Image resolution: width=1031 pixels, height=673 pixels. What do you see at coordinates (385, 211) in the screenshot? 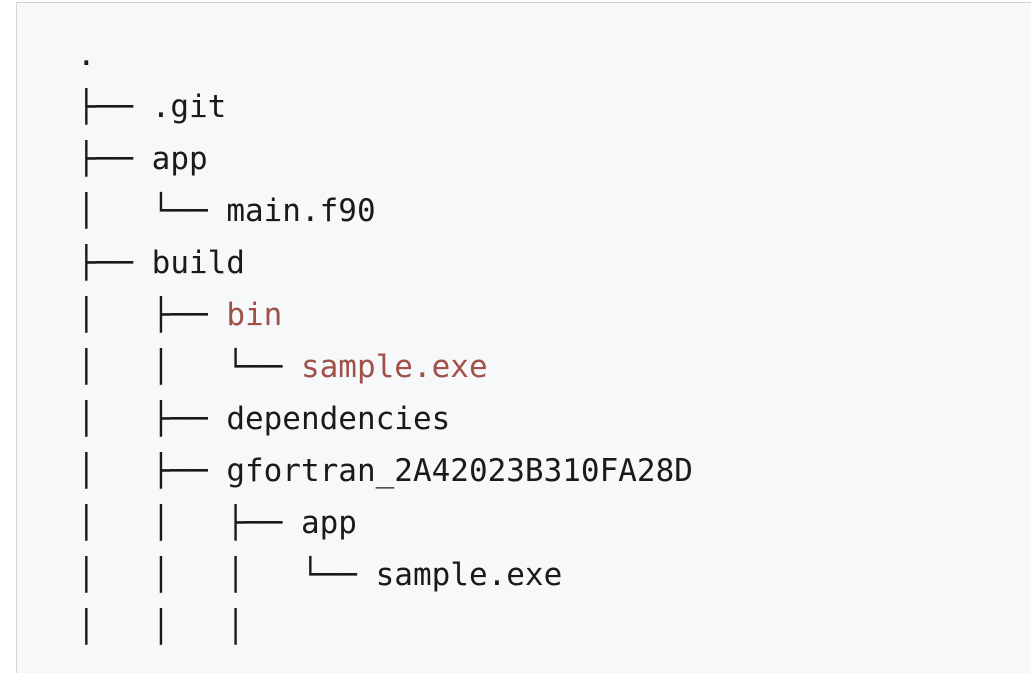
I see `tree-line: │ └── main.f90` at bounding box center [385, 211].